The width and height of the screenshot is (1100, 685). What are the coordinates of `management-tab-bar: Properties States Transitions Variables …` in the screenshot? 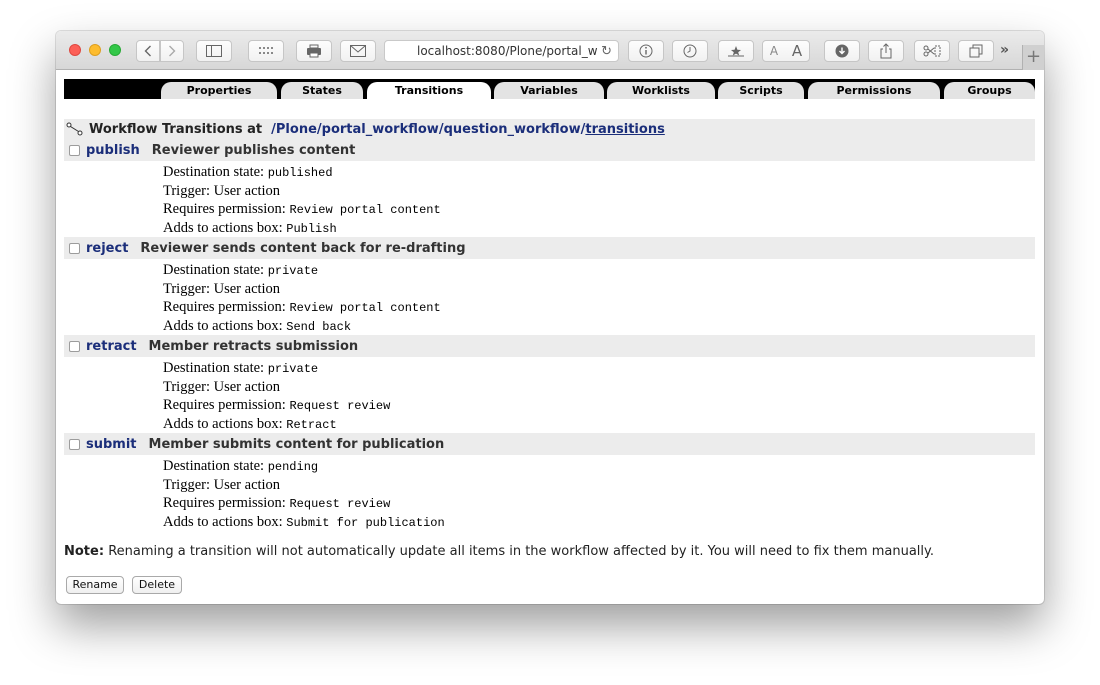 It's located at (549, 89).